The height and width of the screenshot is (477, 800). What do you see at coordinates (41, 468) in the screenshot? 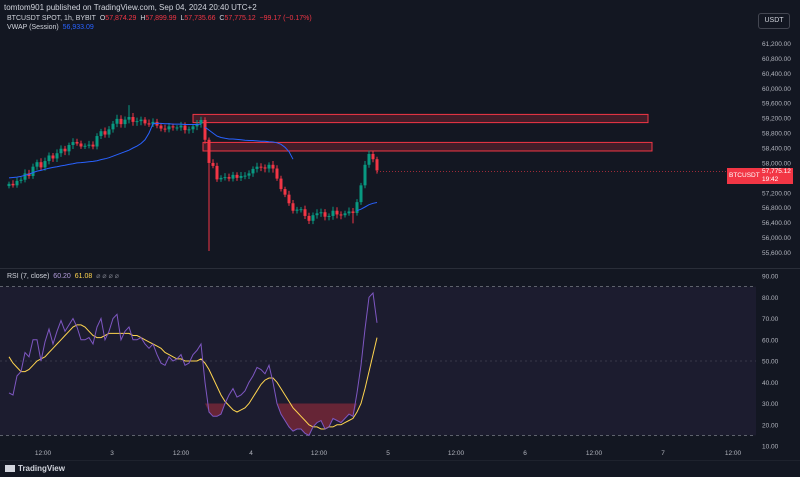
I see `brand-label: TradingView` at bounding box center [41, 468].